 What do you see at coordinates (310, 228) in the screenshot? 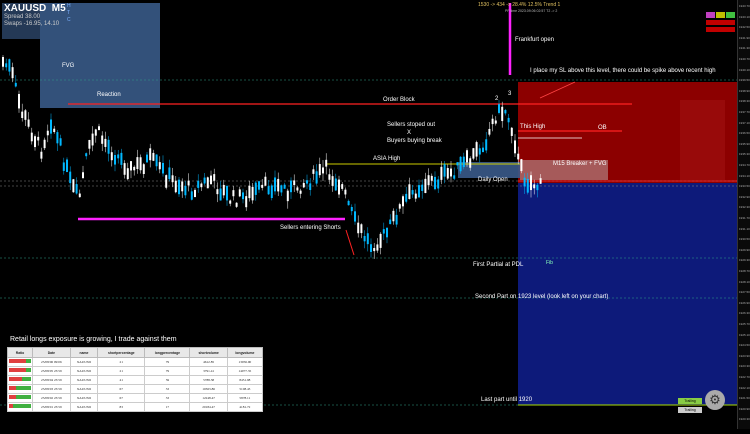
I see `label-sellers-entering: Sellers entering Shorts` at bounding box center [310, 228].